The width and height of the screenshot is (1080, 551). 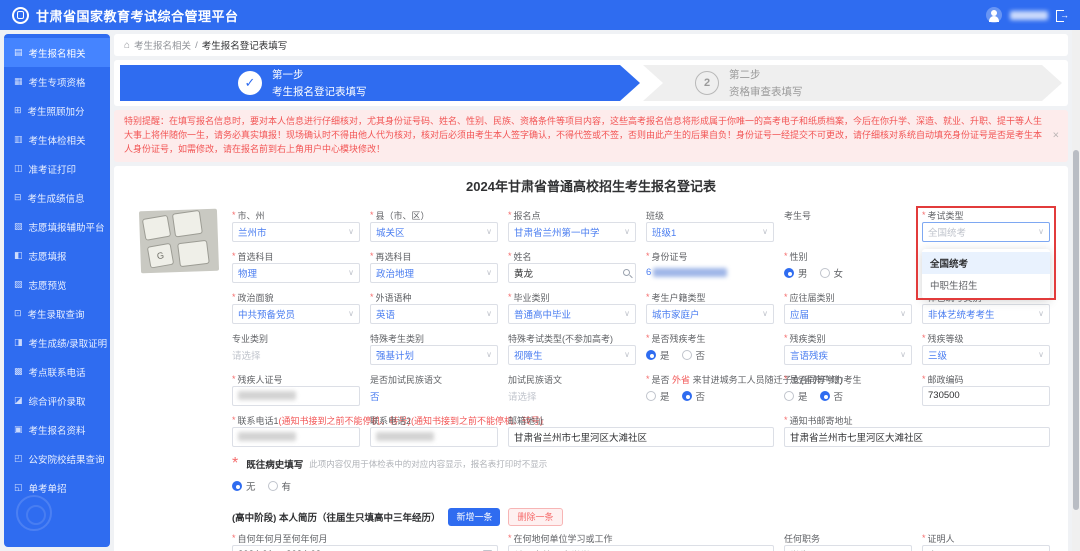 I want to click on same-level-yes-radio, so click(x=789, y=395).